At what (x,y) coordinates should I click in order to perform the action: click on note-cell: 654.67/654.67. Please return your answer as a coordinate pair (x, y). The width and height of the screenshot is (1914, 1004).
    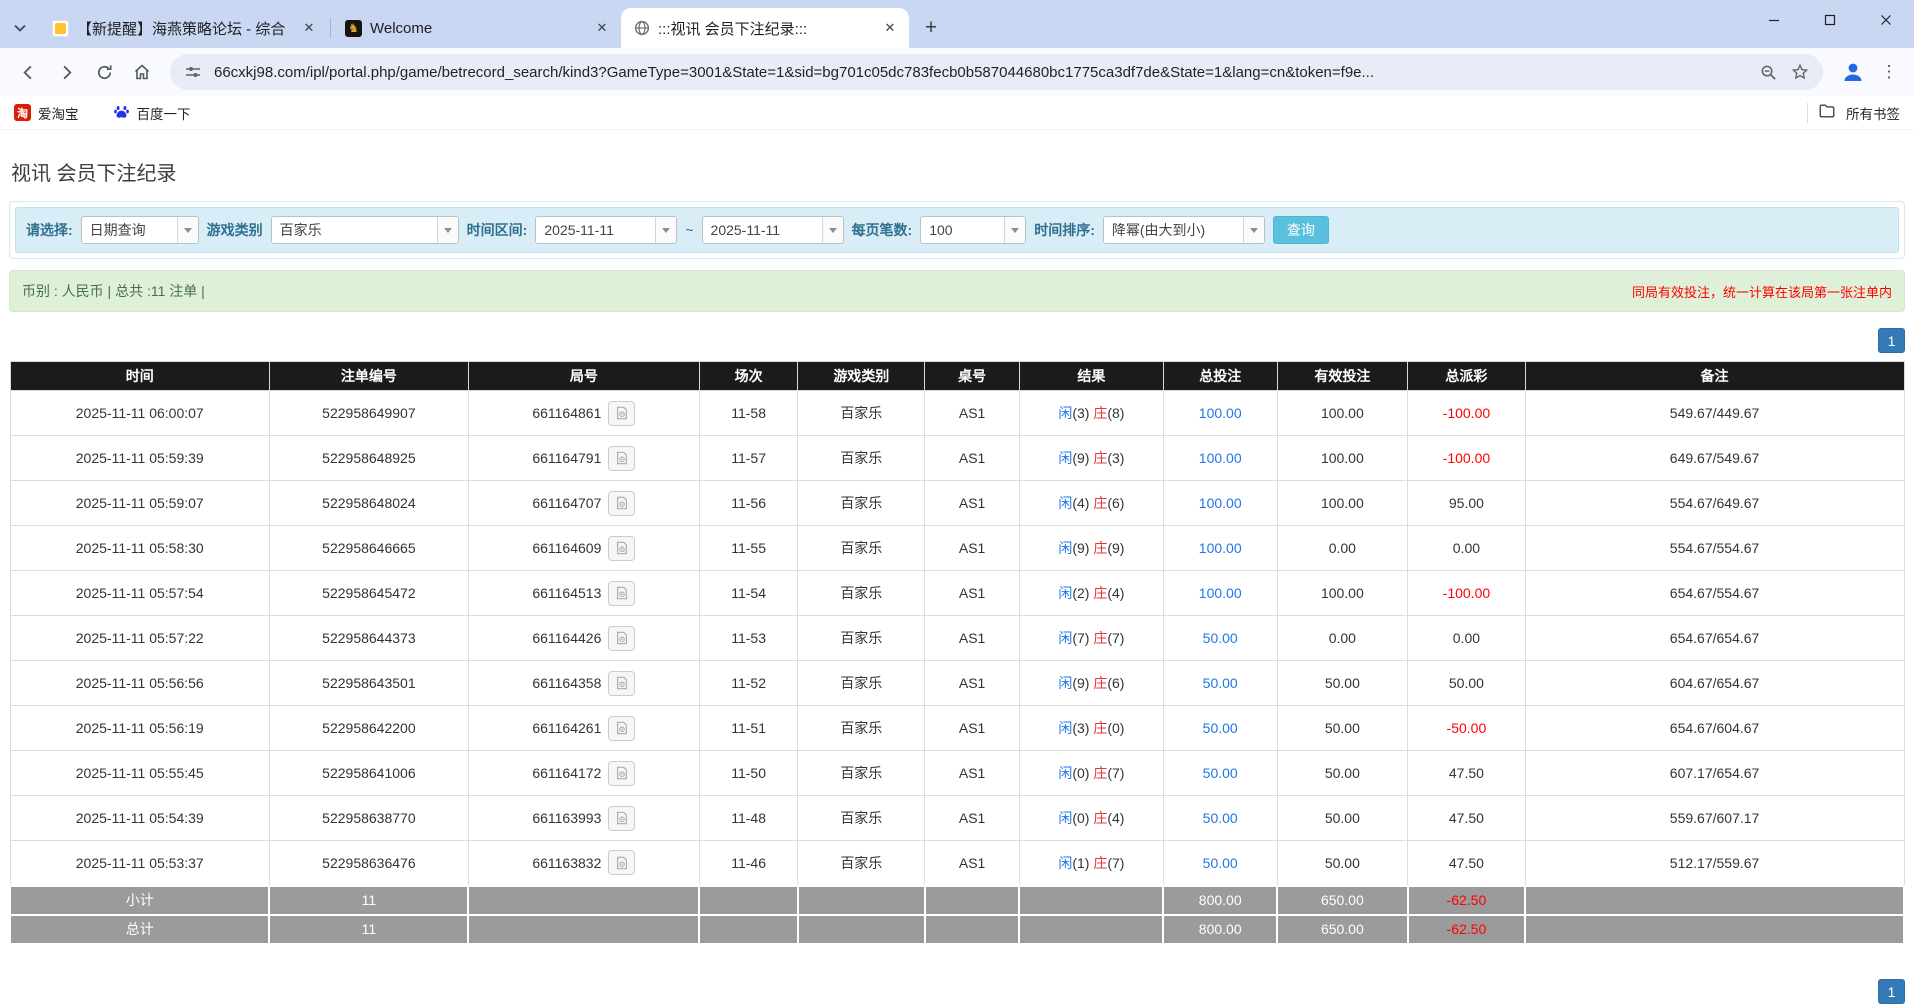
    Looking at the image, I should click on (1714, 638).